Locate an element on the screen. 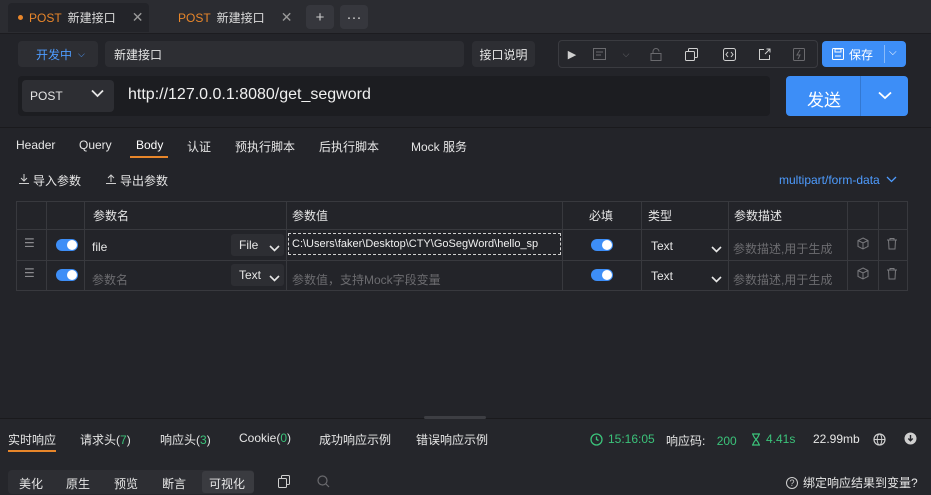 This screenshot has width=931, height=495. add-tab-button: + is located at coordinates (320, 17).